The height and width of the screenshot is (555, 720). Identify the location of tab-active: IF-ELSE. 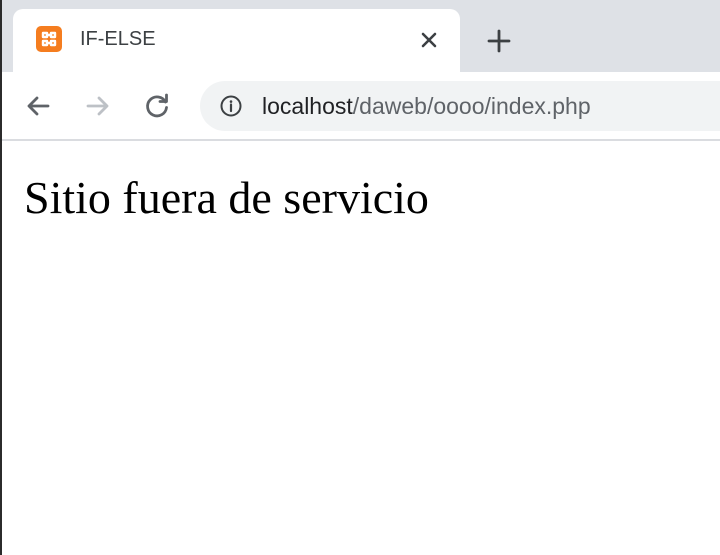
(236, 40).